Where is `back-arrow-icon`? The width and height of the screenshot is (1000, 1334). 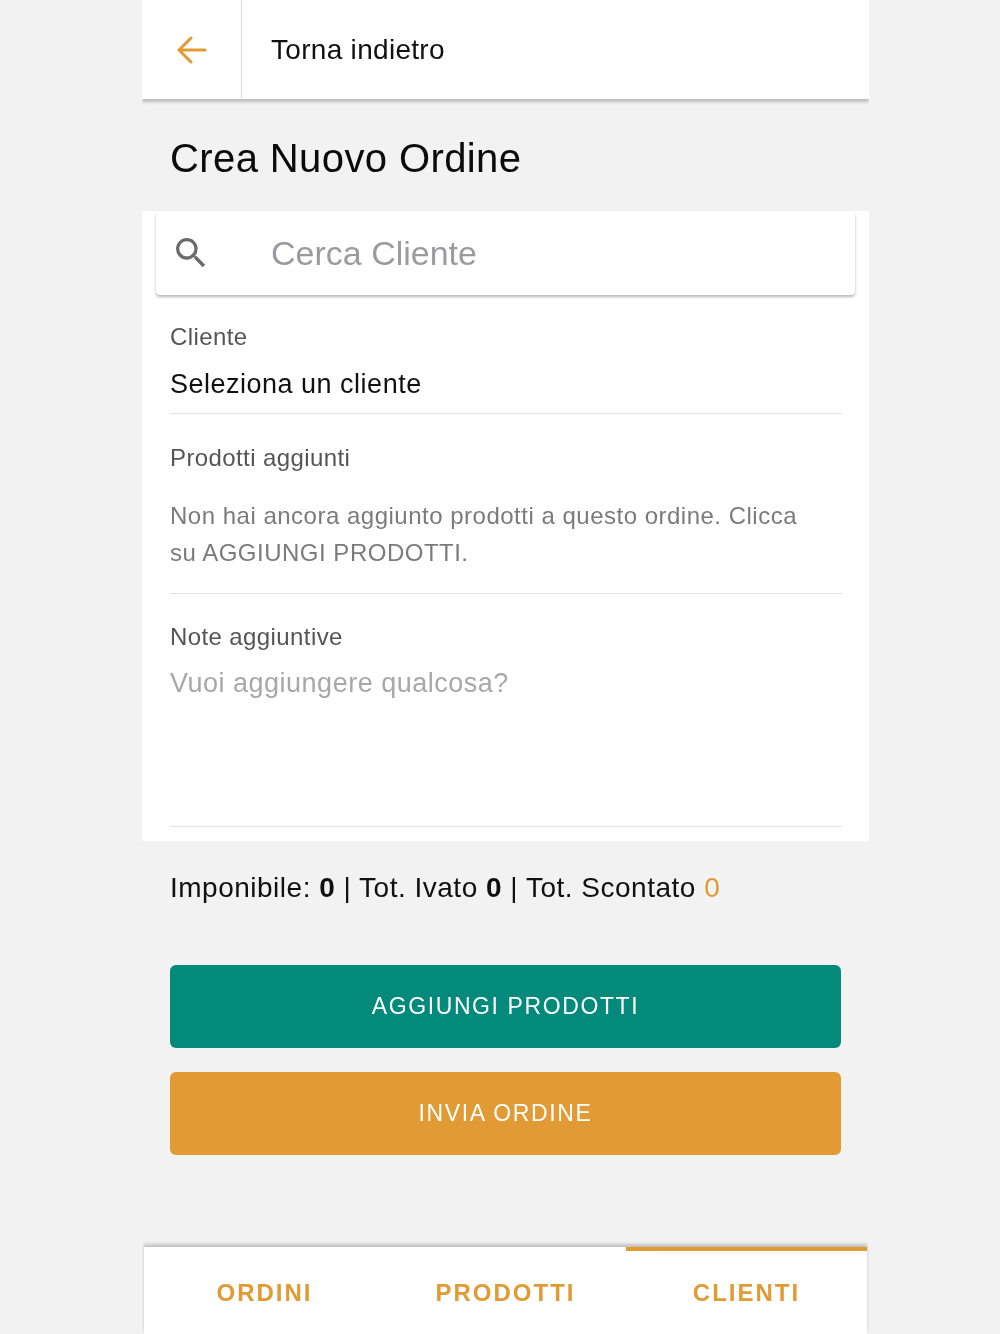 back-arrow-icon is located at coordinates (191, 49).